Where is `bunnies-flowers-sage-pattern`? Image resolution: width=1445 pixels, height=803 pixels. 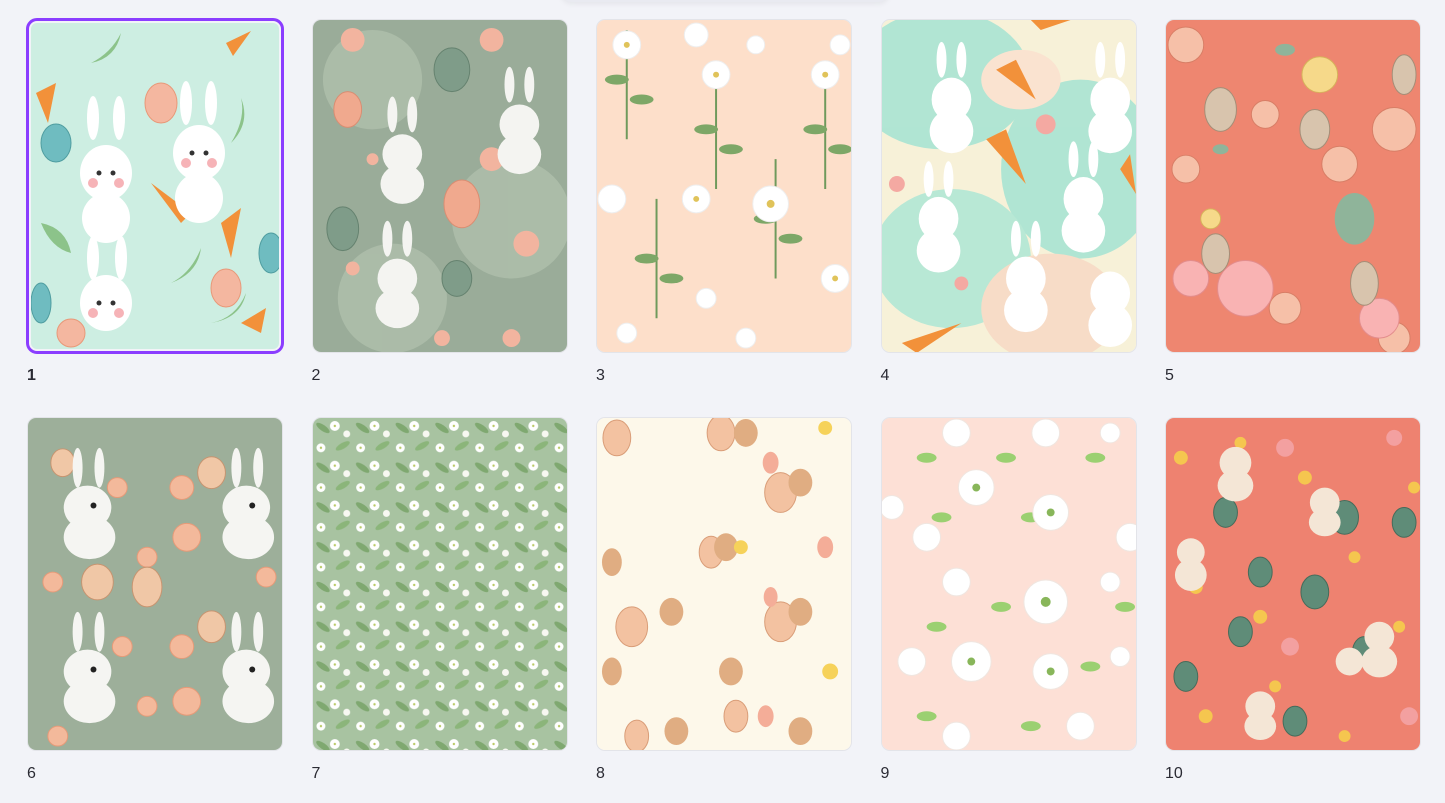
bunnies-flowers-sage-pattern is located at coordinates (155, 584).